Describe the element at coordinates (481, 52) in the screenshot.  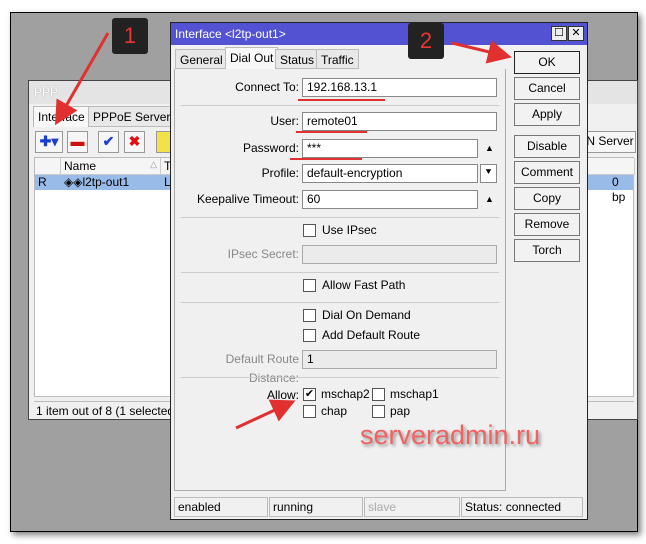
I see `arrow-2-icon` at that location.